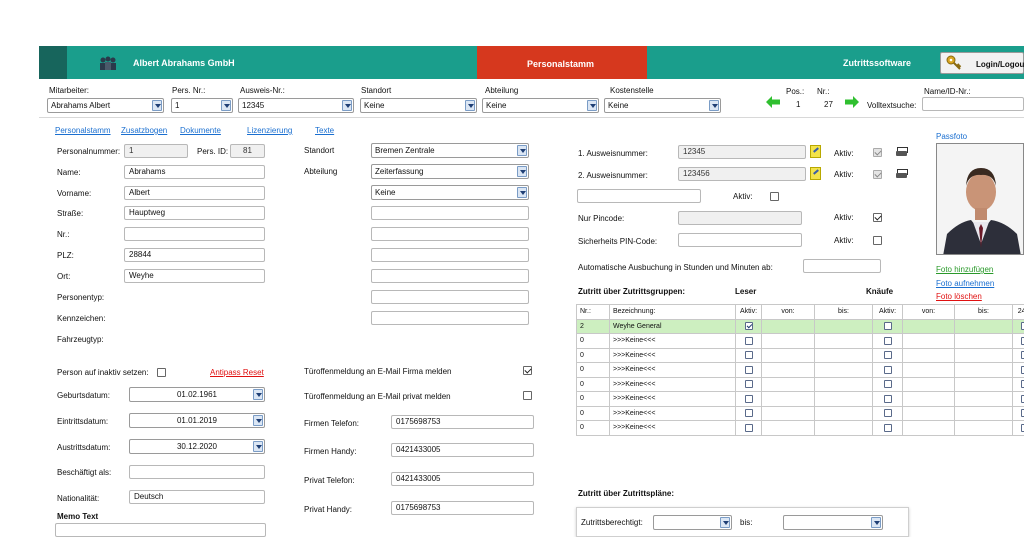 This screenshot has width=1024, height=537. Describe the element at coordinates (877, 152) in the screenshot. I see `ausweis1-aktiv-checkbox` at that location.